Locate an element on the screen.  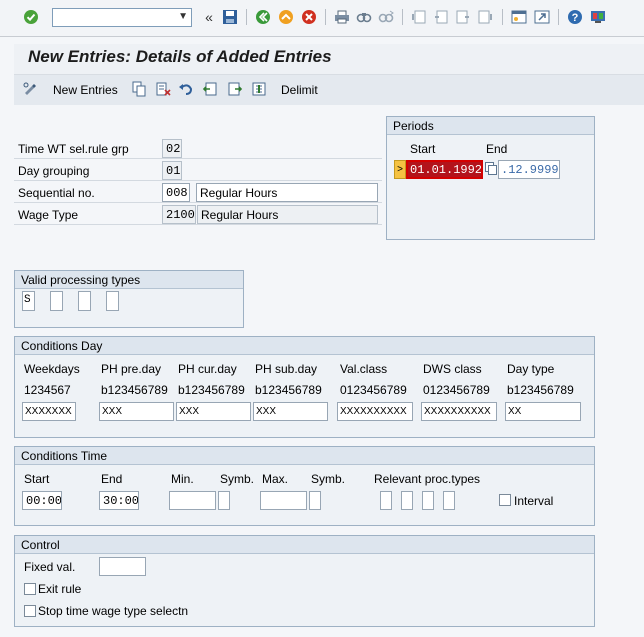
prev-page-icon is located at coordinates (441, 17).